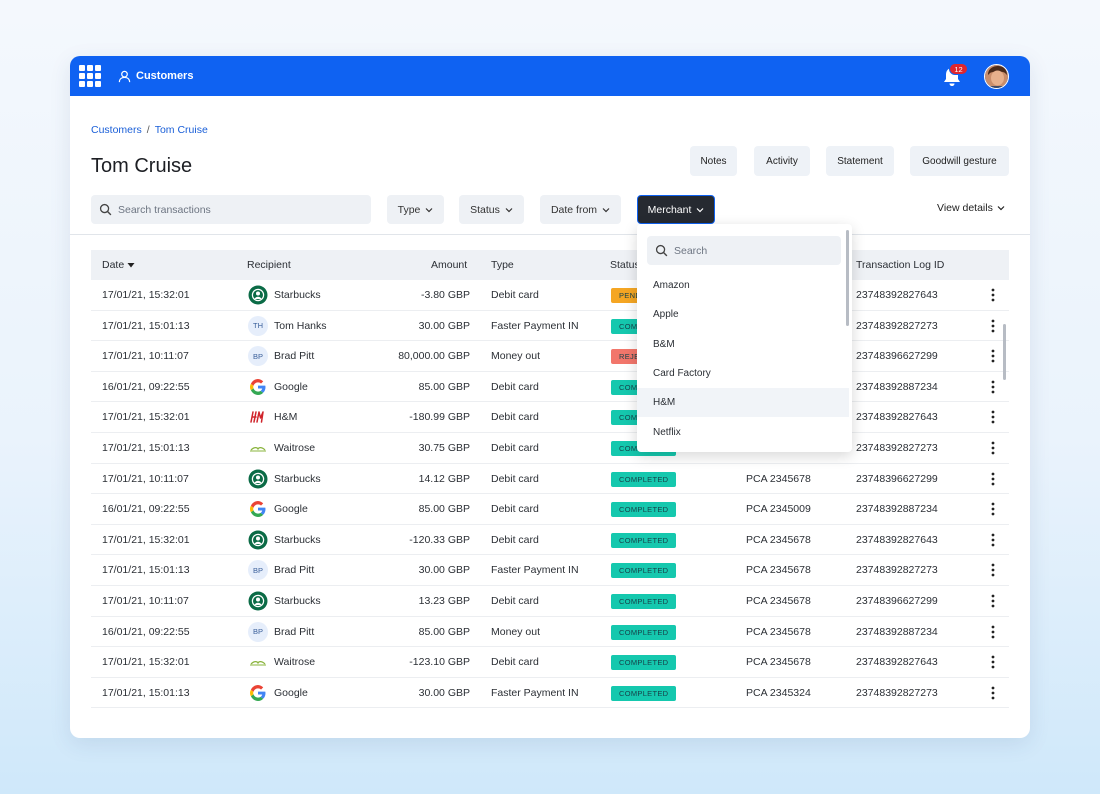  I want to click on breadcrumb-customers: Customers, so click(116, 130).